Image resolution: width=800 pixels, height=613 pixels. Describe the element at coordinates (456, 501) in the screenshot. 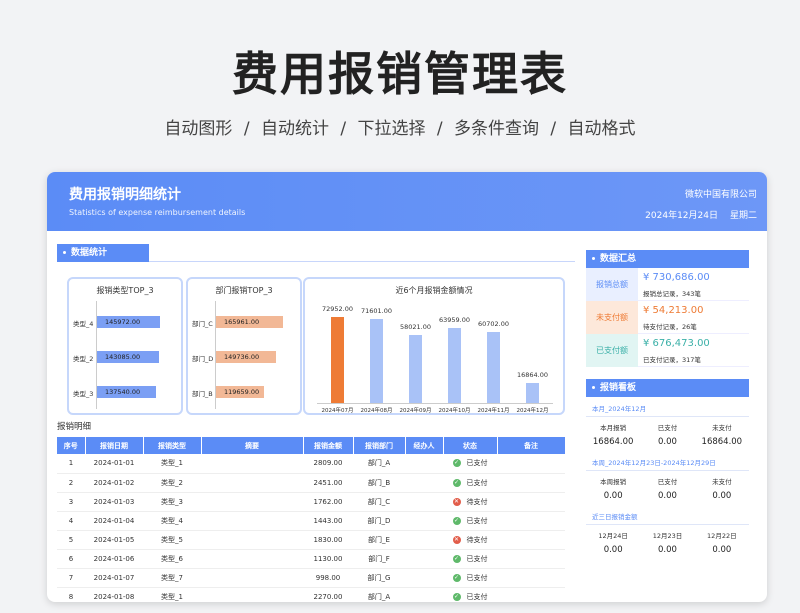

I see `cross-icon: ✕` at that location.